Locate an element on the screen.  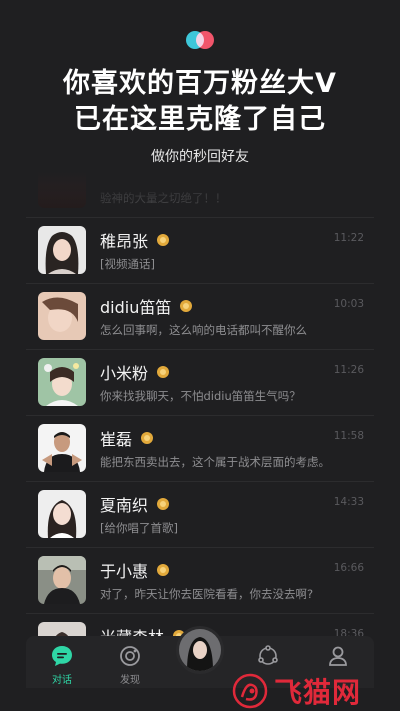
tab-discover-label: 发现 is located at coordinates (130, 680).